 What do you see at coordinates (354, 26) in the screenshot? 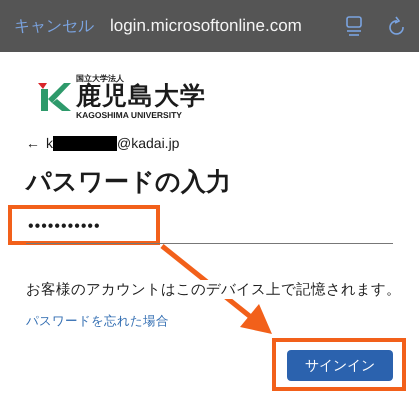
I see `reader-icon` at bounding box center [354, 26].